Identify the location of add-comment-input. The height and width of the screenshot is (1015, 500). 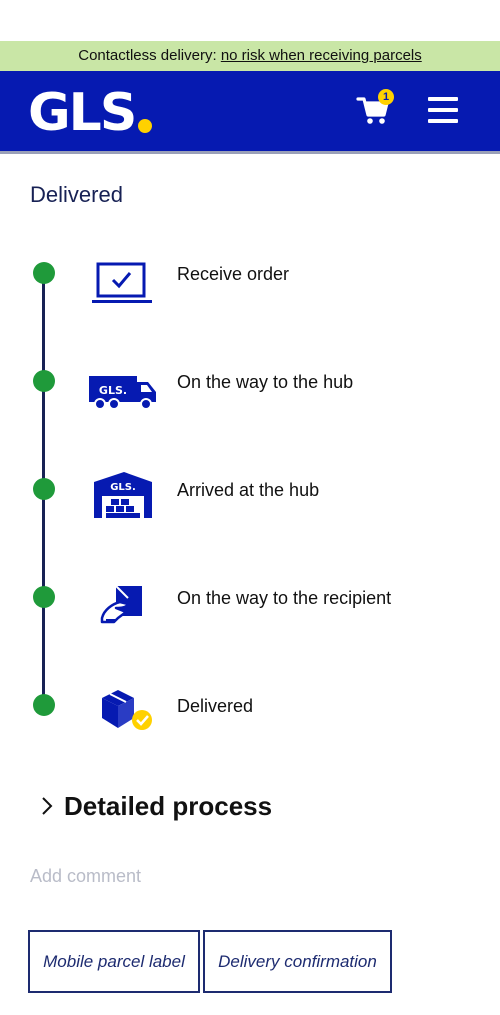
(180, 876).